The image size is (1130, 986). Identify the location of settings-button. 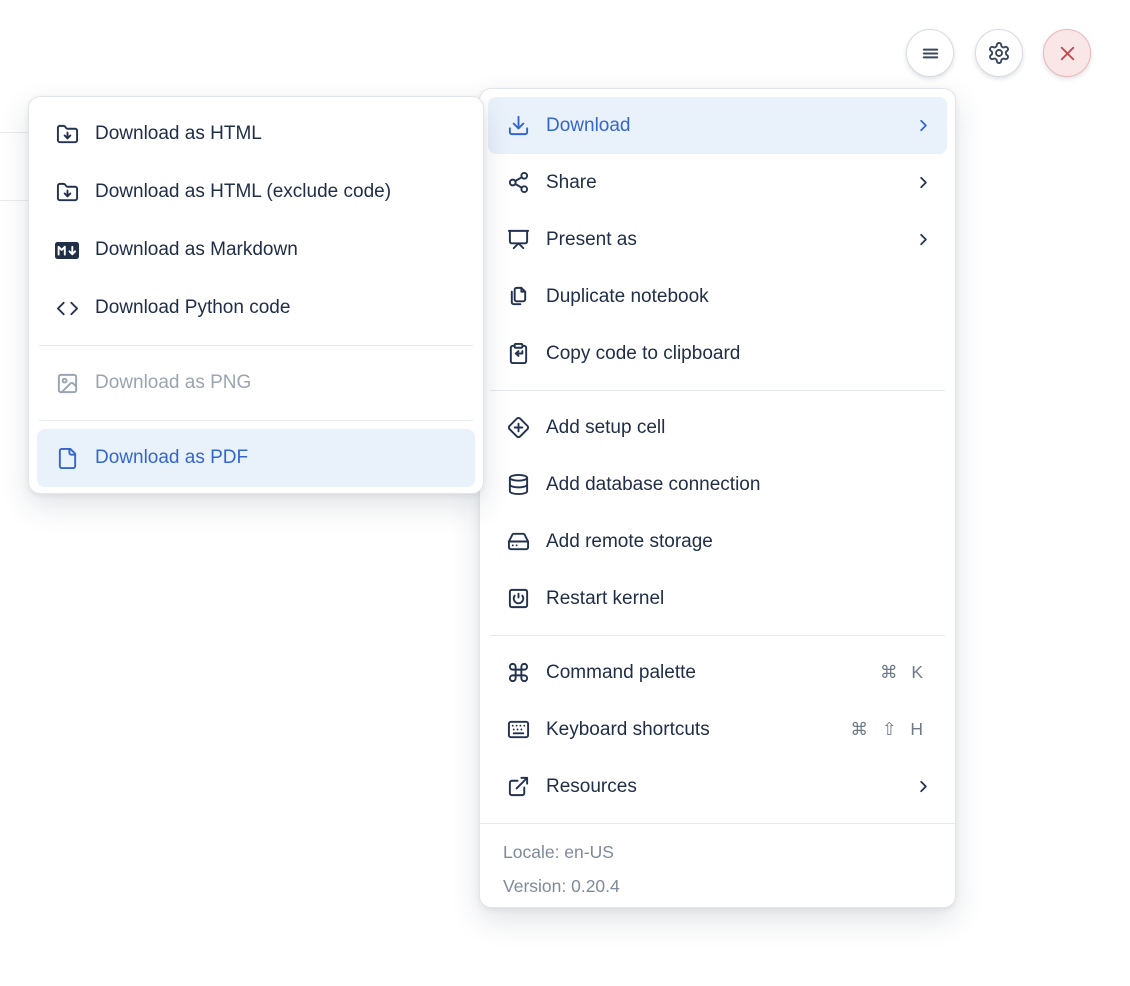
(999, 53).